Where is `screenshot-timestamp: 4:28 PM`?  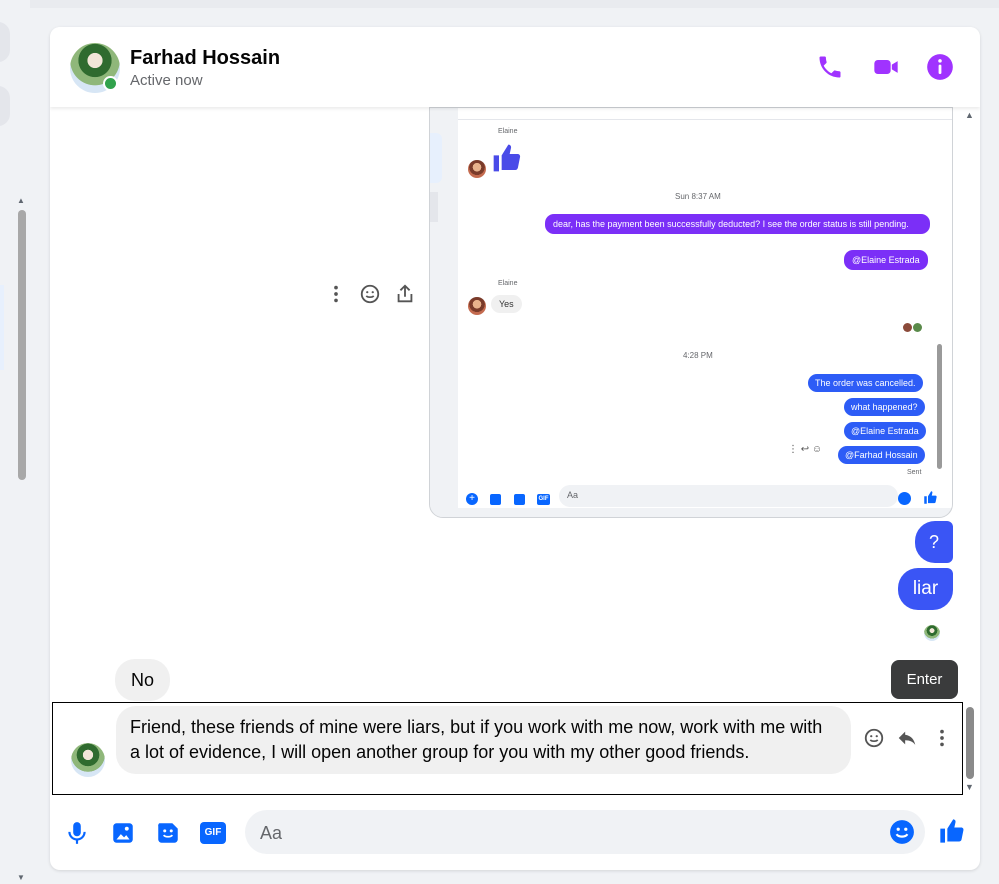 screenshot-timestamp: 4:28 PM is located at coordinates (698, 355).